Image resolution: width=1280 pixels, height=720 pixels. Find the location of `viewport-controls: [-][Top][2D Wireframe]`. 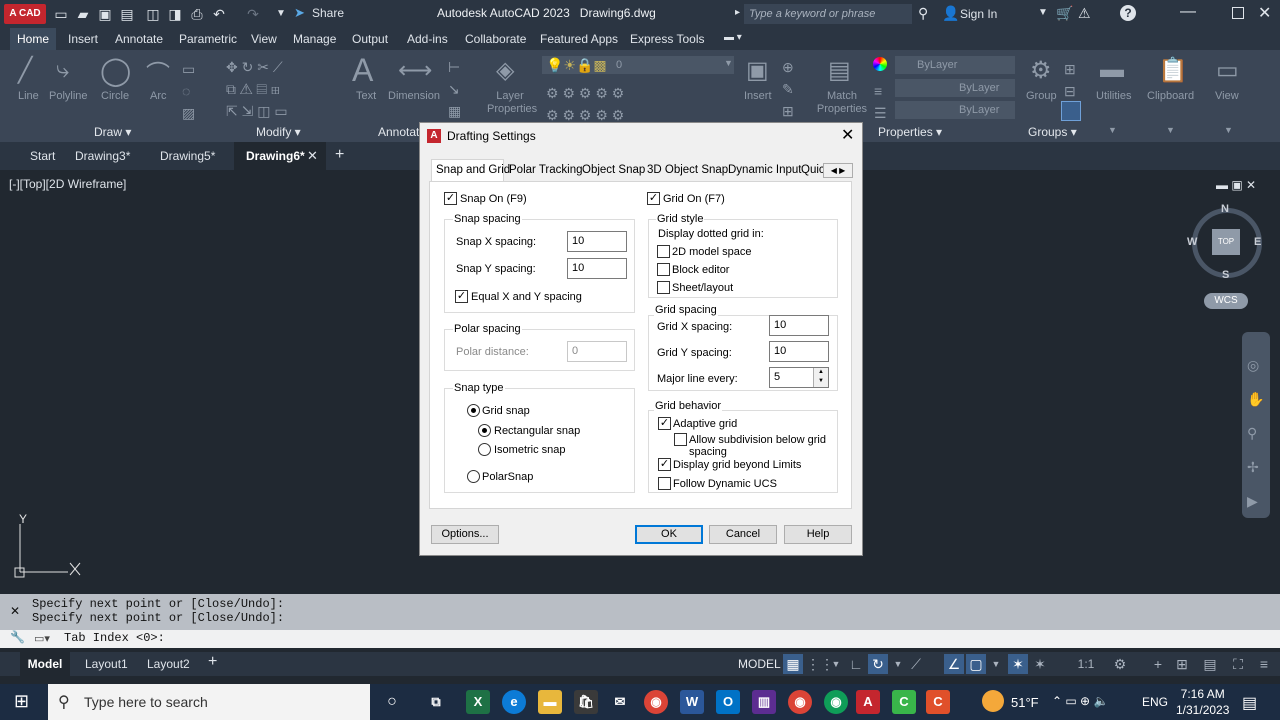

viewport-controls: [-][Top][2D Wireframe] is located at coordinates (67, 184).